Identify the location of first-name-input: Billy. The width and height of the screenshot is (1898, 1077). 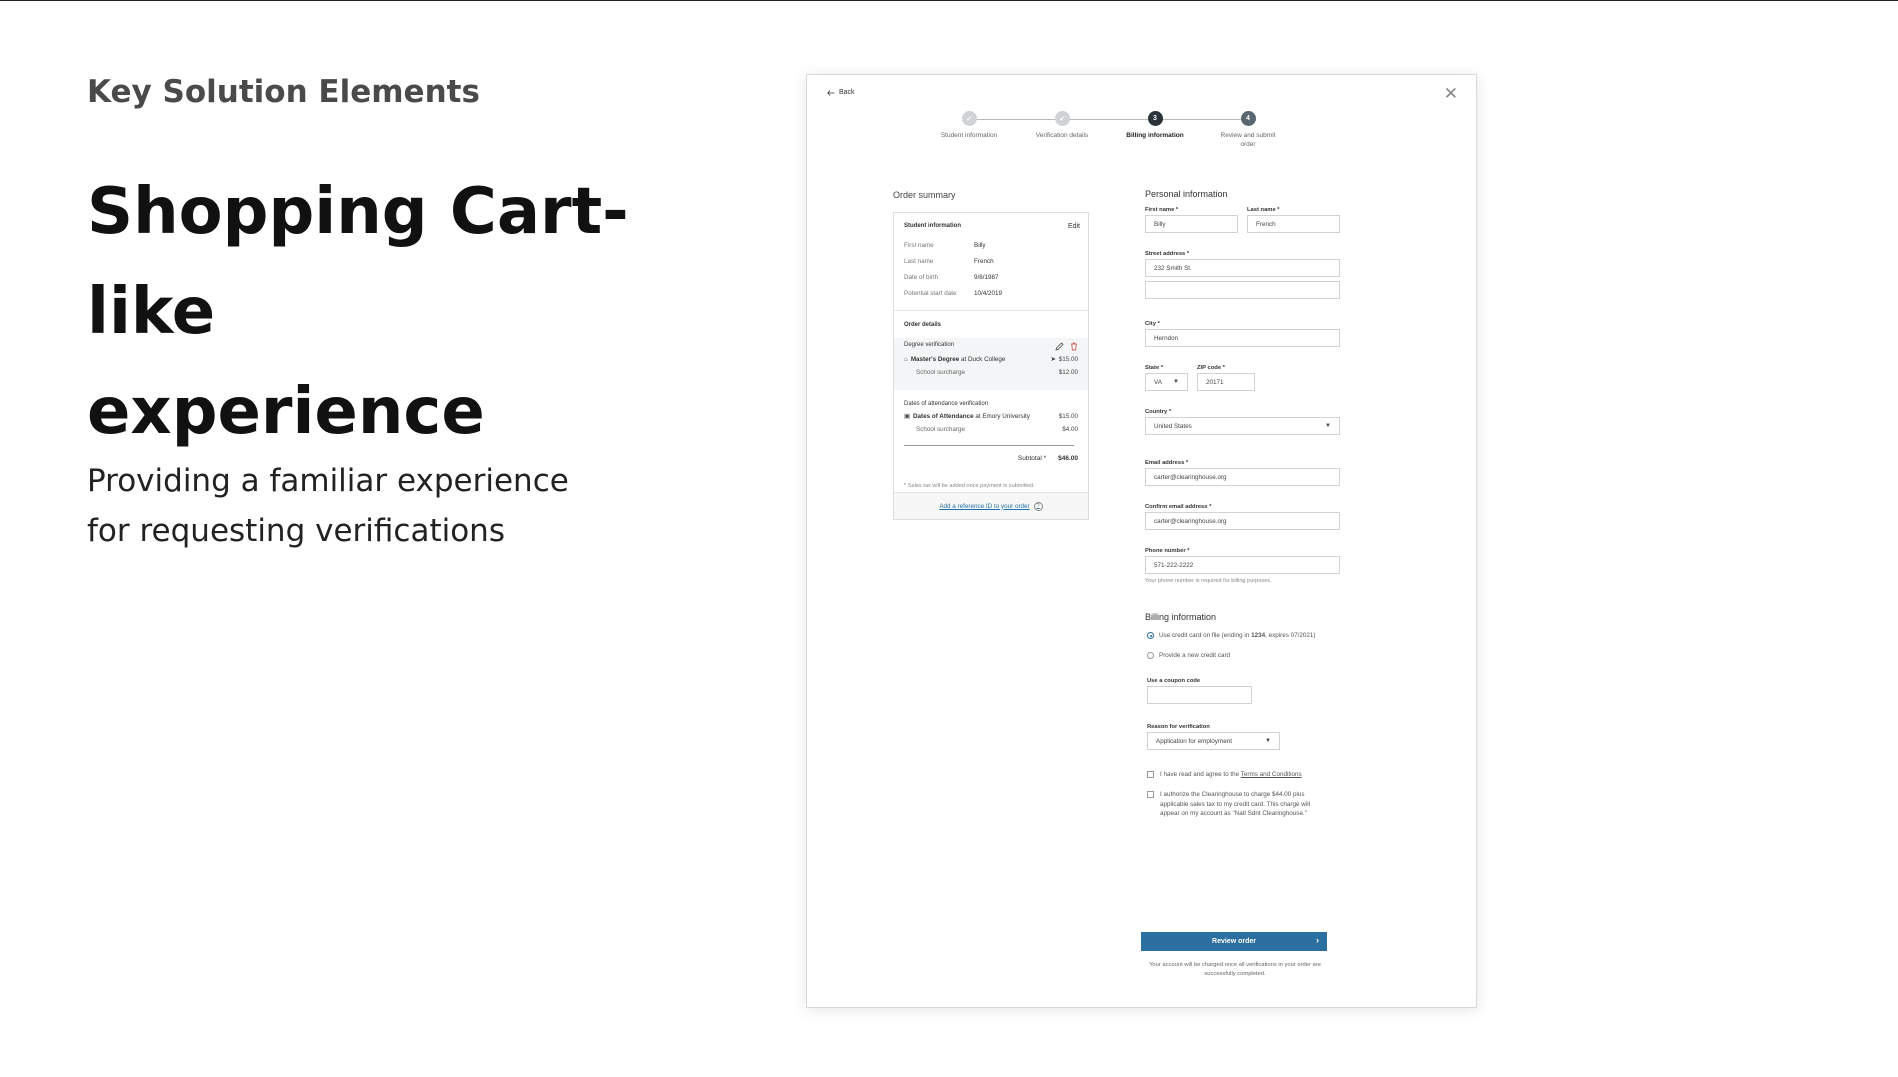
(1191, 224).